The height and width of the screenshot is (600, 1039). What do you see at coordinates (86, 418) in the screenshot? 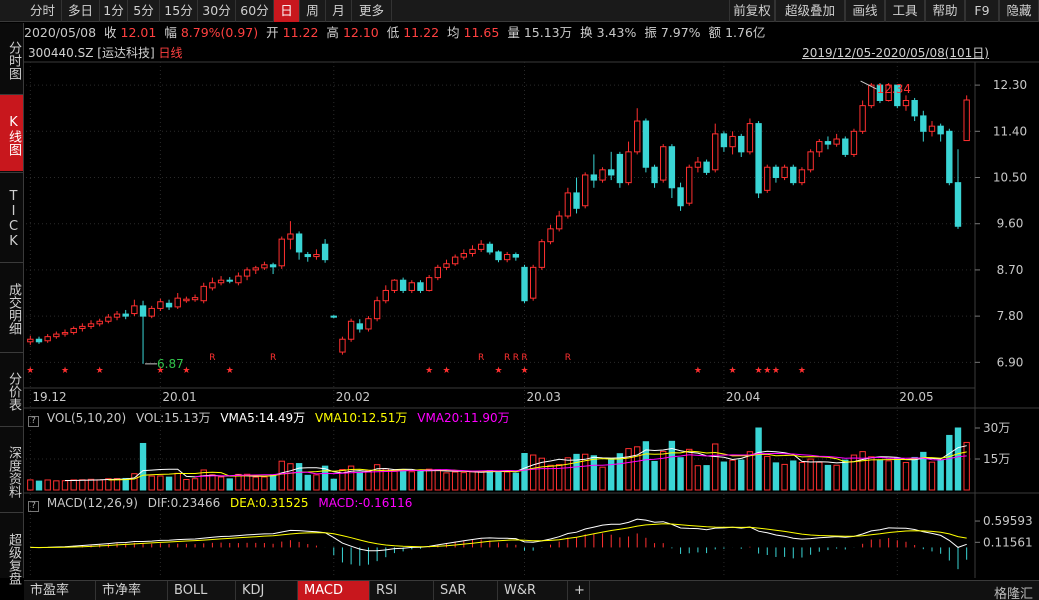
I see `vol-indicator-name: VOL(5,10,20)` at bounding box center [86, 418].